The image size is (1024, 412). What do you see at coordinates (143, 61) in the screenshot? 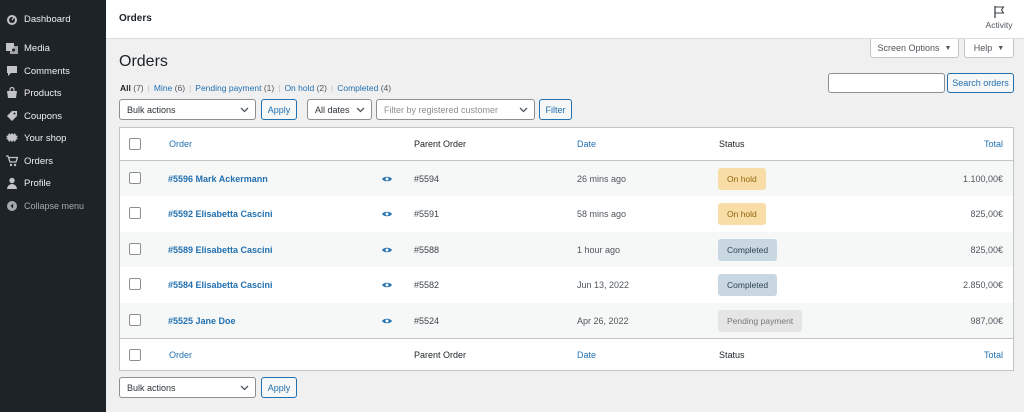
I see `page-title: Orders` at bounding box center [143, 61].